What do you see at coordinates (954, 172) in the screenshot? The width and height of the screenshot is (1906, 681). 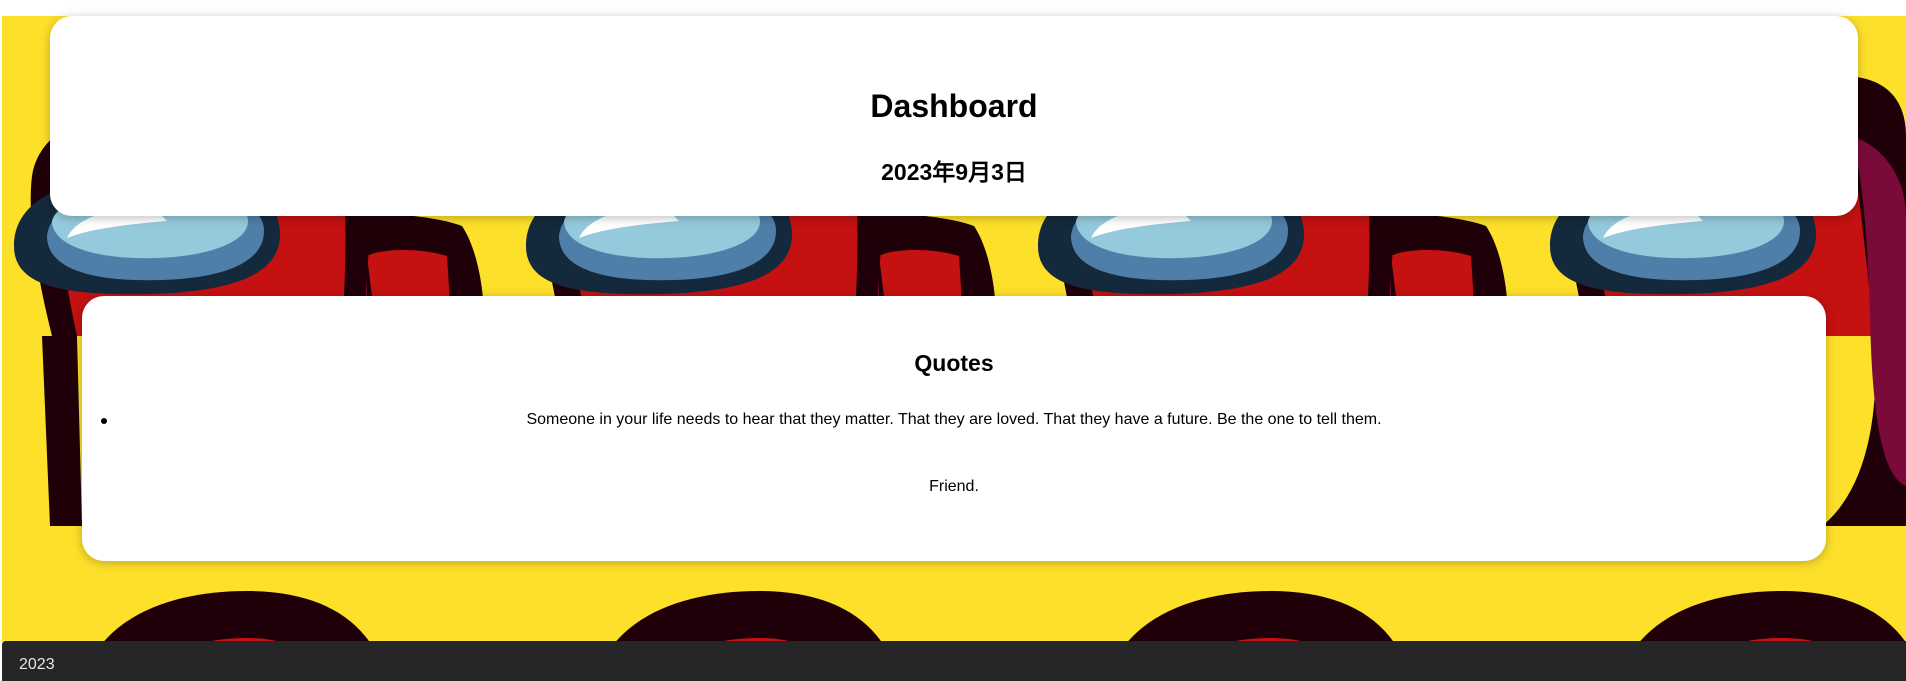 I see `date-heading: 2023年9月3日` at bounding box center [954, 172].